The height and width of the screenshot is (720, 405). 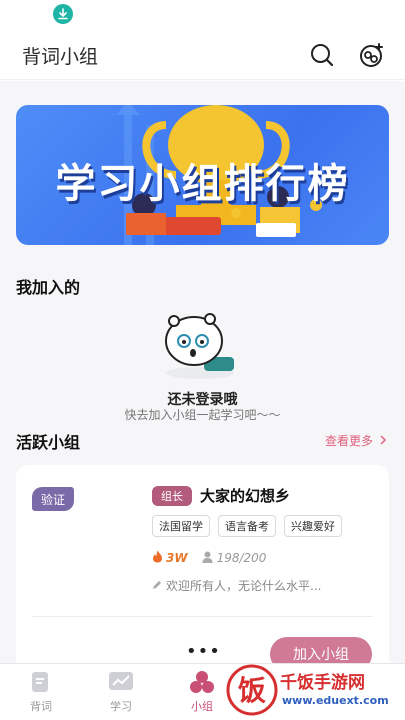 I want to click on fire-icon, so click(x=157, y=558).